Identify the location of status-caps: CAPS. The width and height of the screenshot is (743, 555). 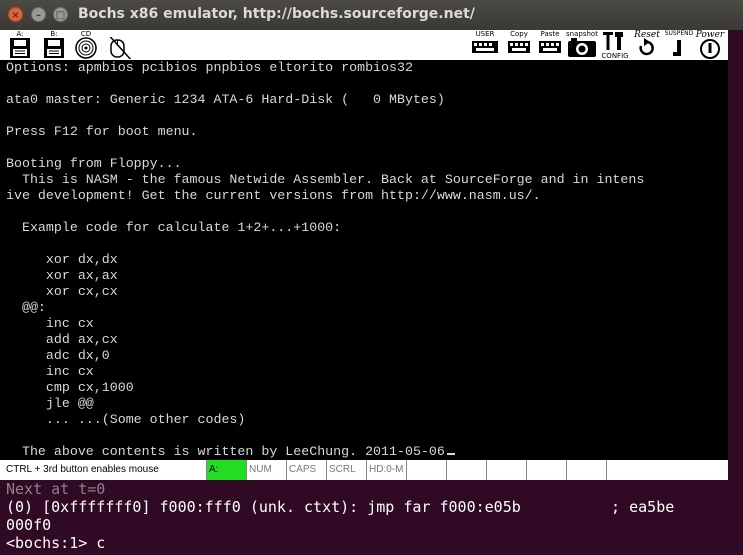
(306, 470).